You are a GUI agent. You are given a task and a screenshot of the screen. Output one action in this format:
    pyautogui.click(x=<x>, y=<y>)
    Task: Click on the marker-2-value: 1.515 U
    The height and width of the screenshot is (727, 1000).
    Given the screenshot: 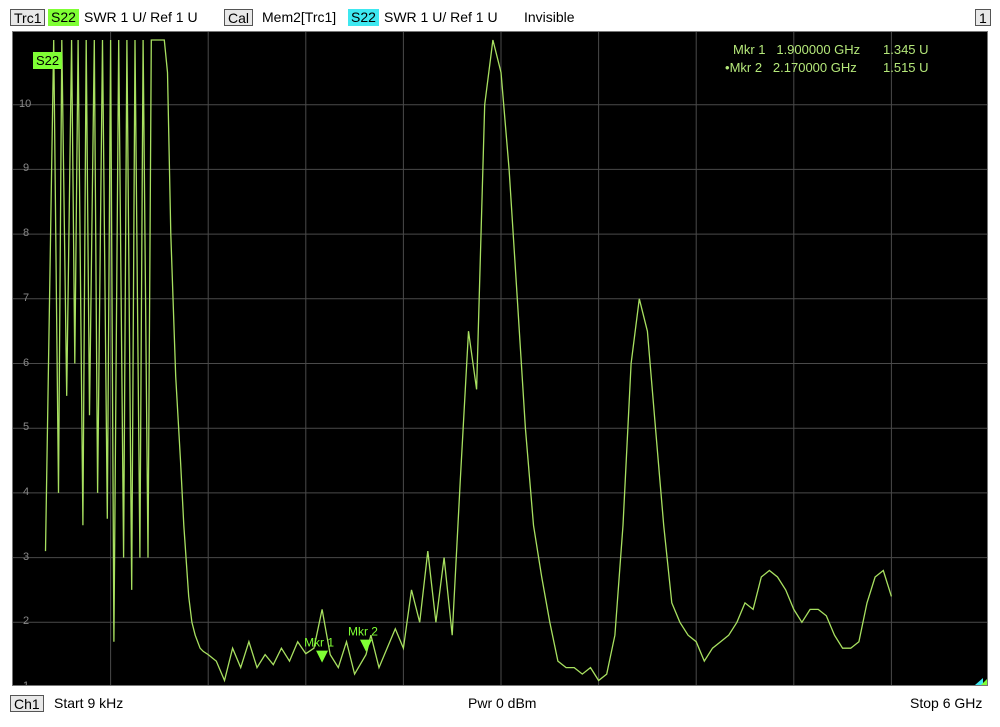 What is the action you would take?
    pyautogui.click(x=906, y=67)
    